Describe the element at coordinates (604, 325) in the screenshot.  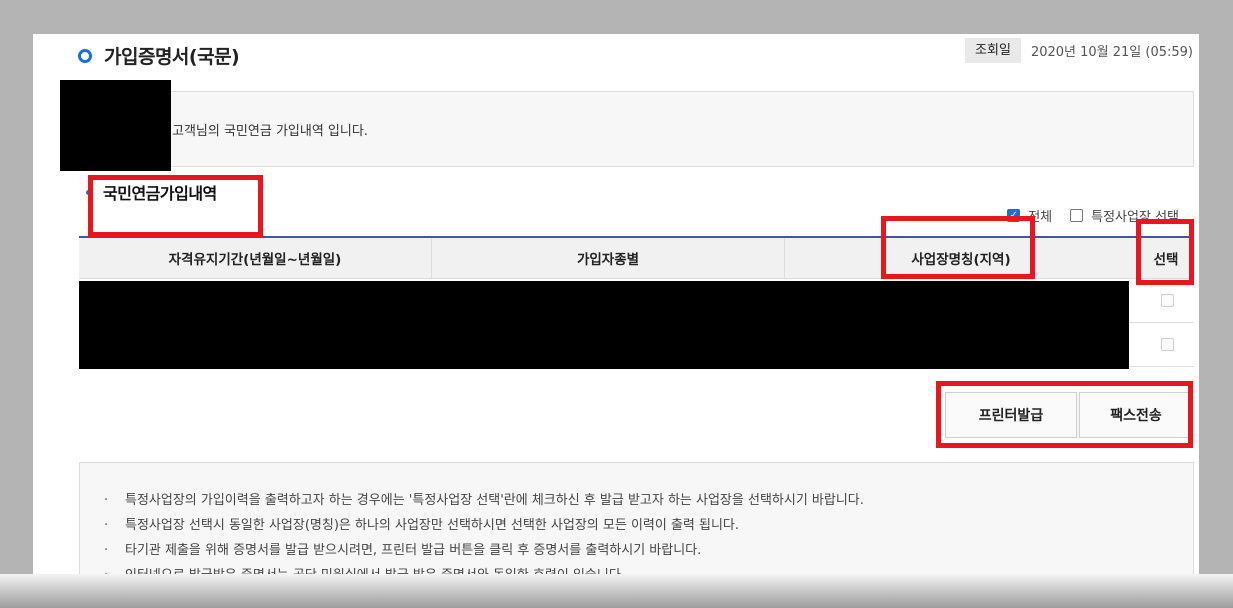
I see `redacted-table-data` at that location.